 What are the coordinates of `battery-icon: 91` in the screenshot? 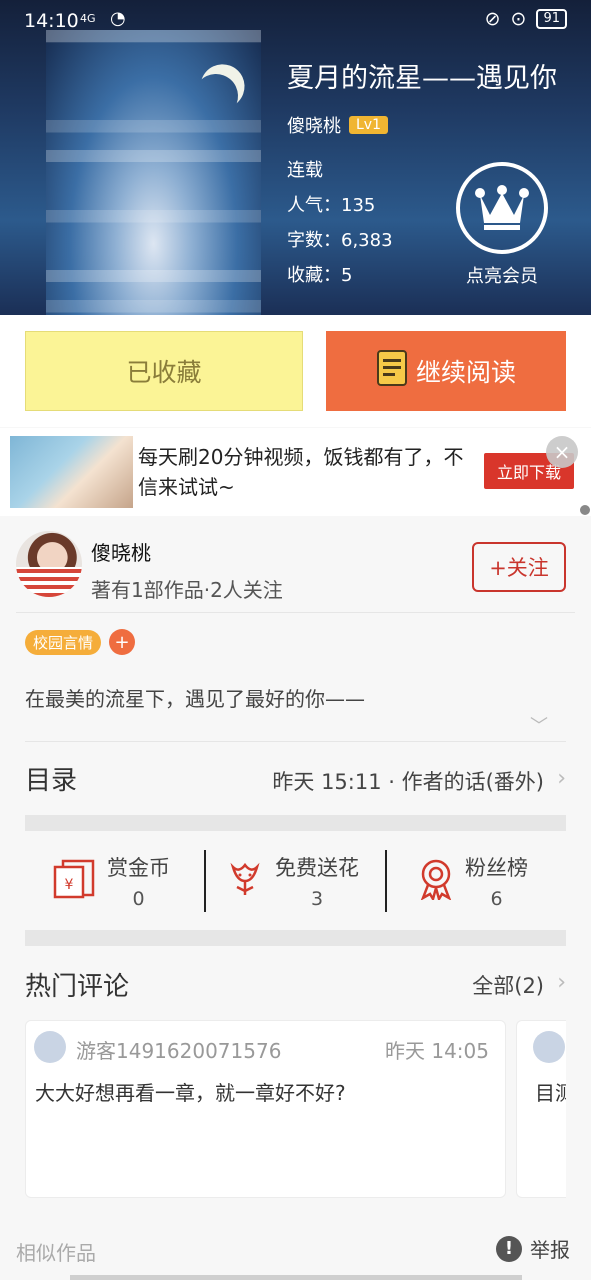 It's located at (551, 19).